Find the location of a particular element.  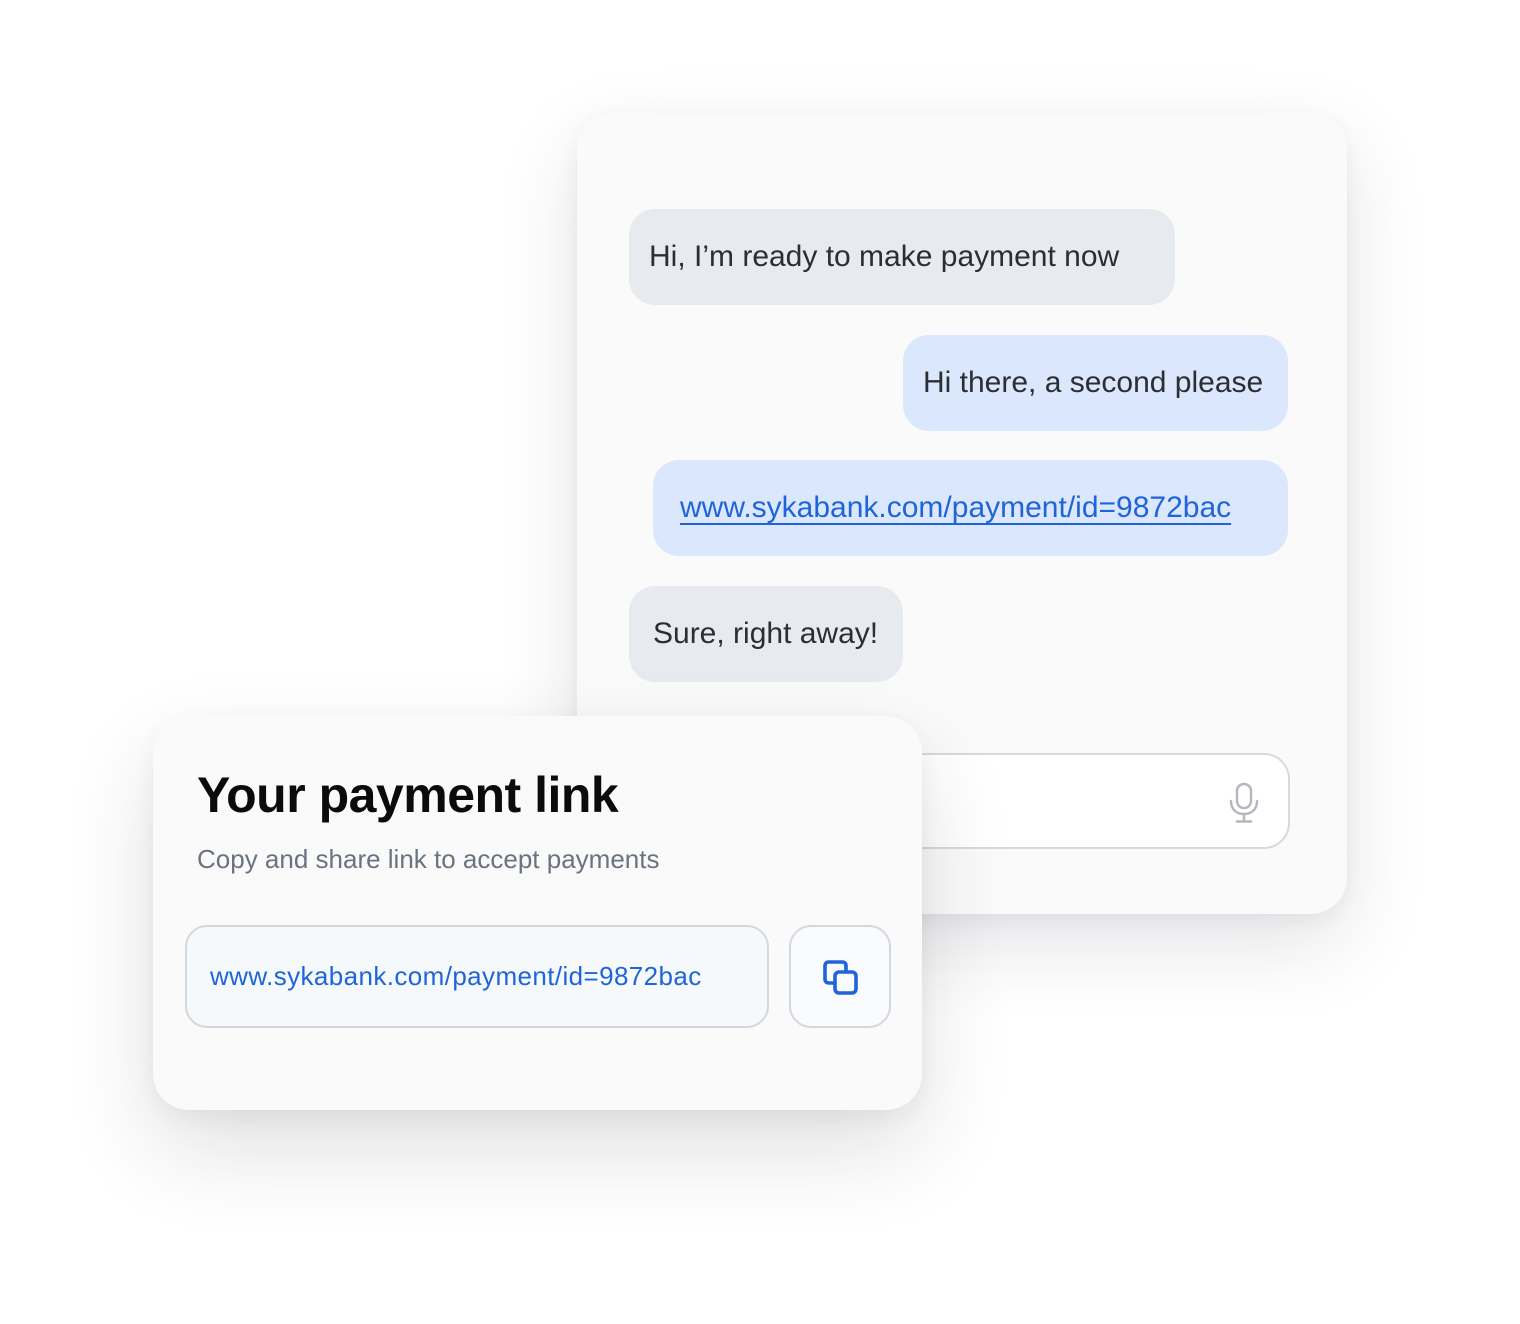

message-text: Sure, right away! is located at coordinates (766, 633).